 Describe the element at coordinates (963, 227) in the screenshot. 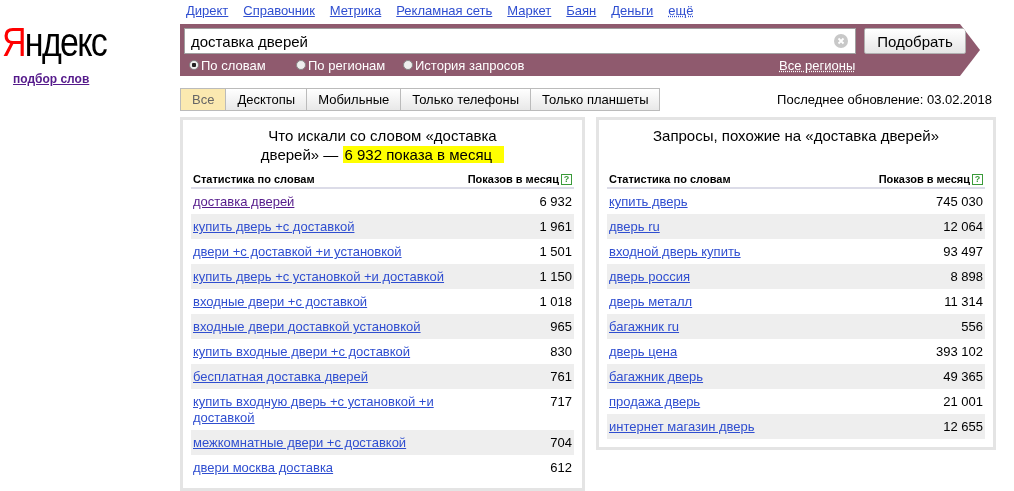

I see `count-cell: 12 064` at that location.